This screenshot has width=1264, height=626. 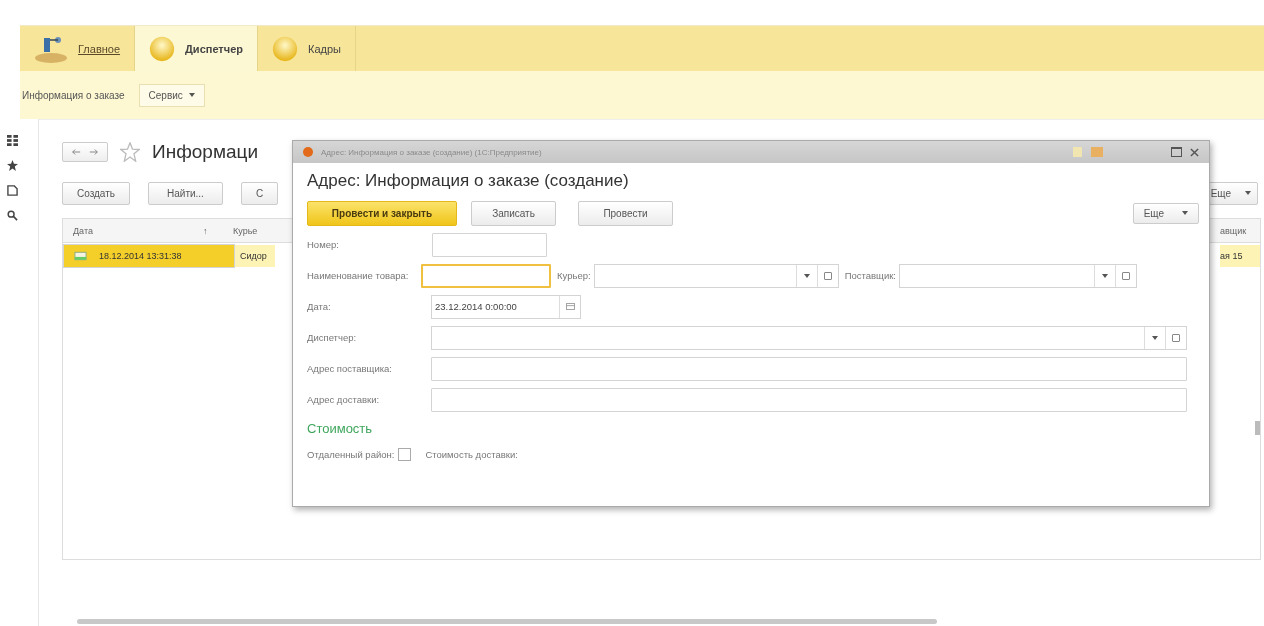 What do you see at coordinates (382, 213) in the screenshot?
I see `command-button: Провести и закрыть` at bounding box center [382, 213].